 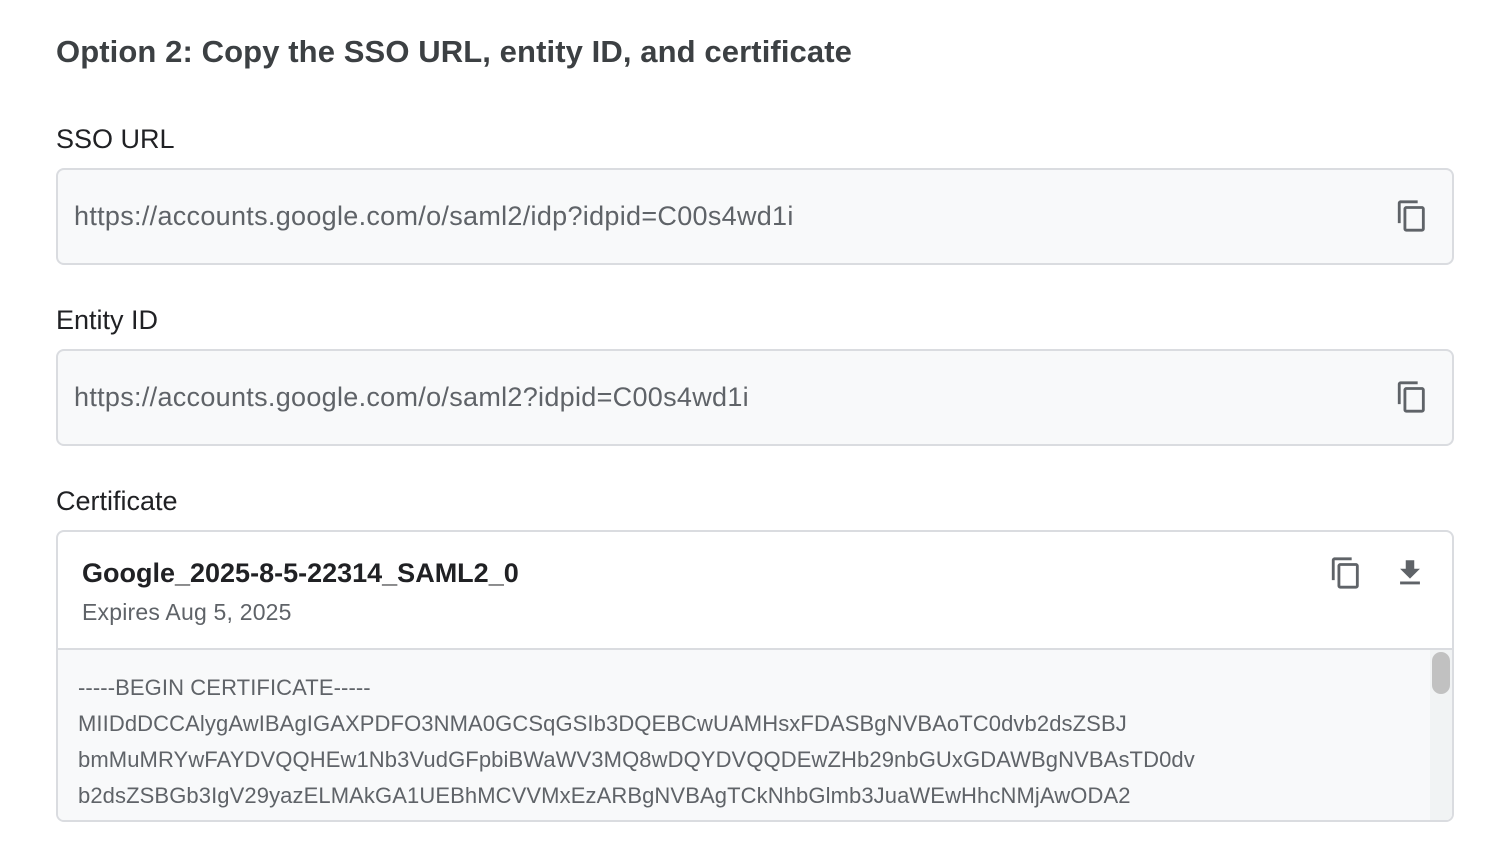 I want to click on certificate-scrollbar, so click(x=1441, y=735).